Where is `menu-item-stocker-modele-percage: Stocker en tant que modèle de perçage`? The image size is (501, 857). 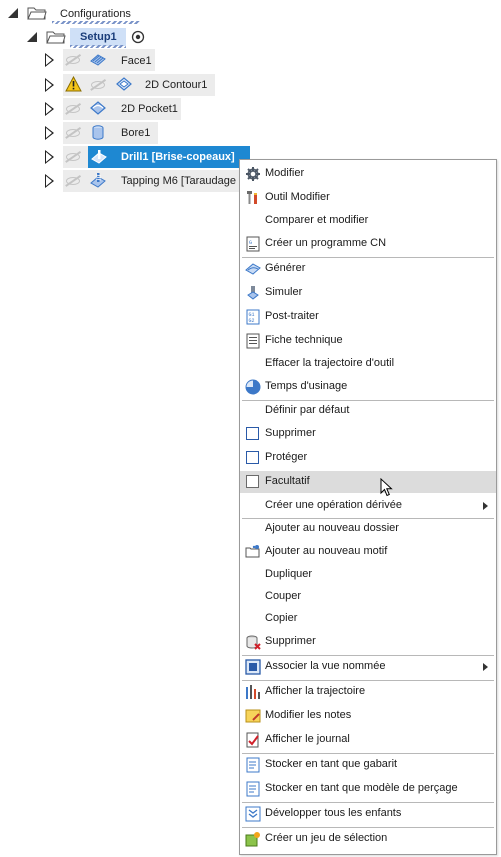 menu-item-stocker-modele-percage: Stocker en tant que modèle de perçage is located at coordinates (368, 789).